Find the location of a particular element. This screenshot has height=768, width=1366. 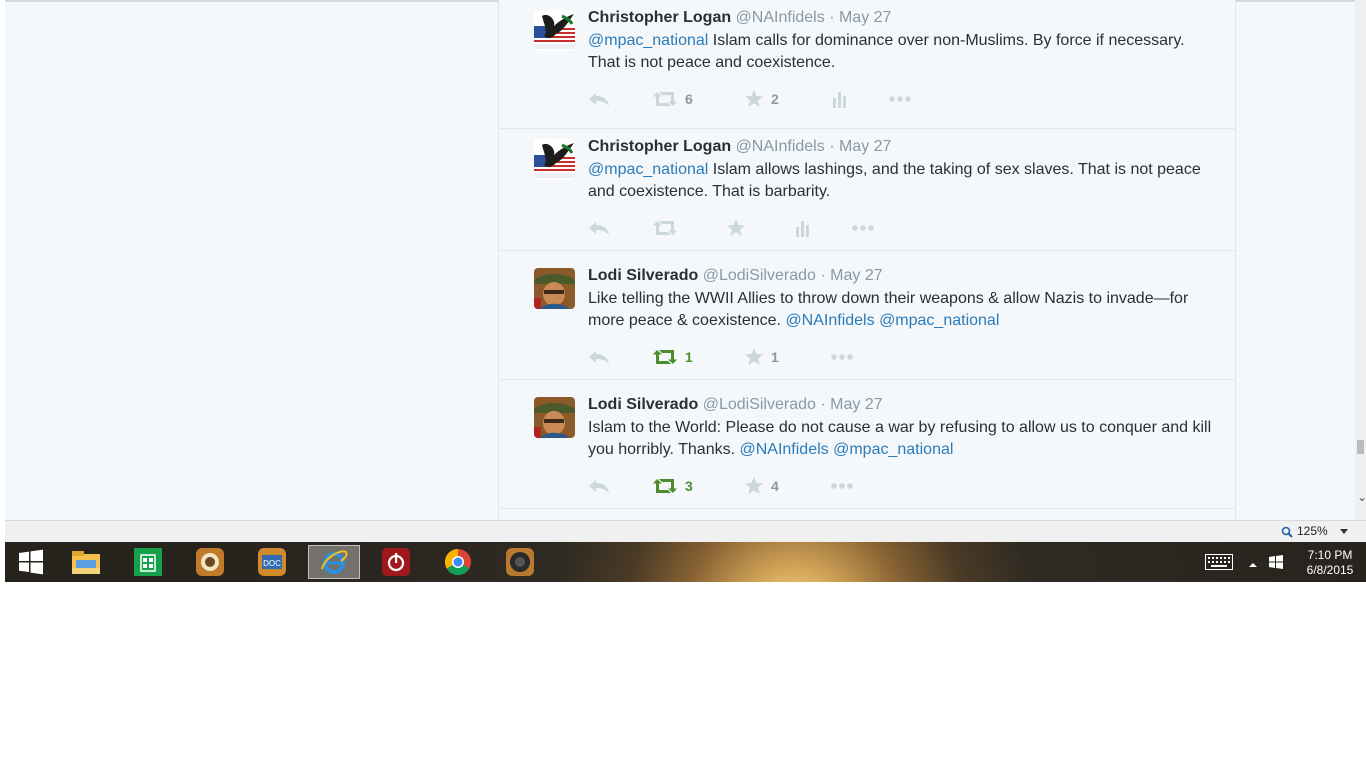

retweet-count: 3 is located at coordinates (689, 486).